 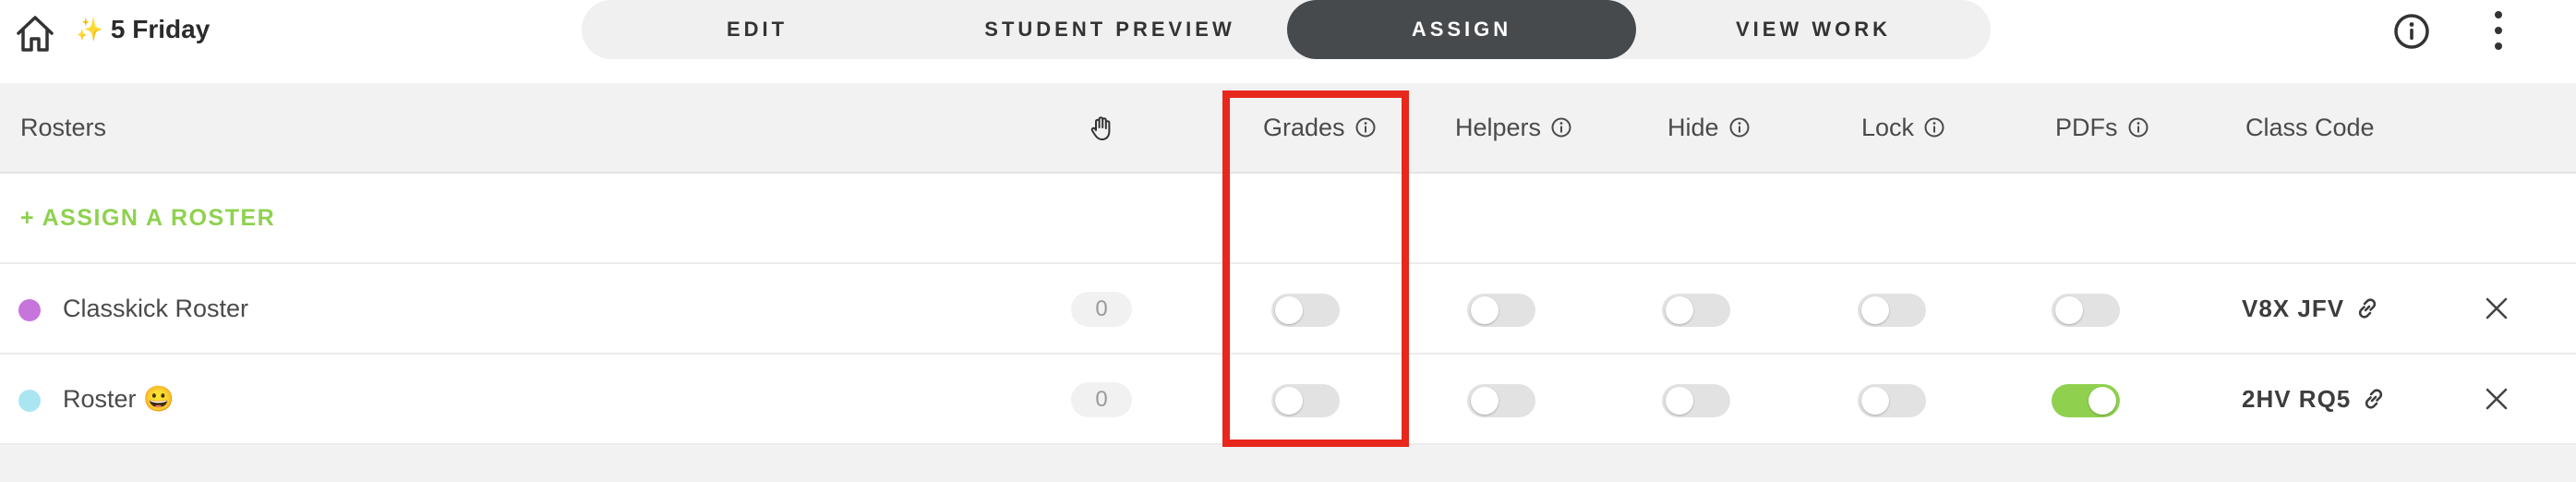 I want to click on header-helpers: Helpers, so click(x=1513, y=127).